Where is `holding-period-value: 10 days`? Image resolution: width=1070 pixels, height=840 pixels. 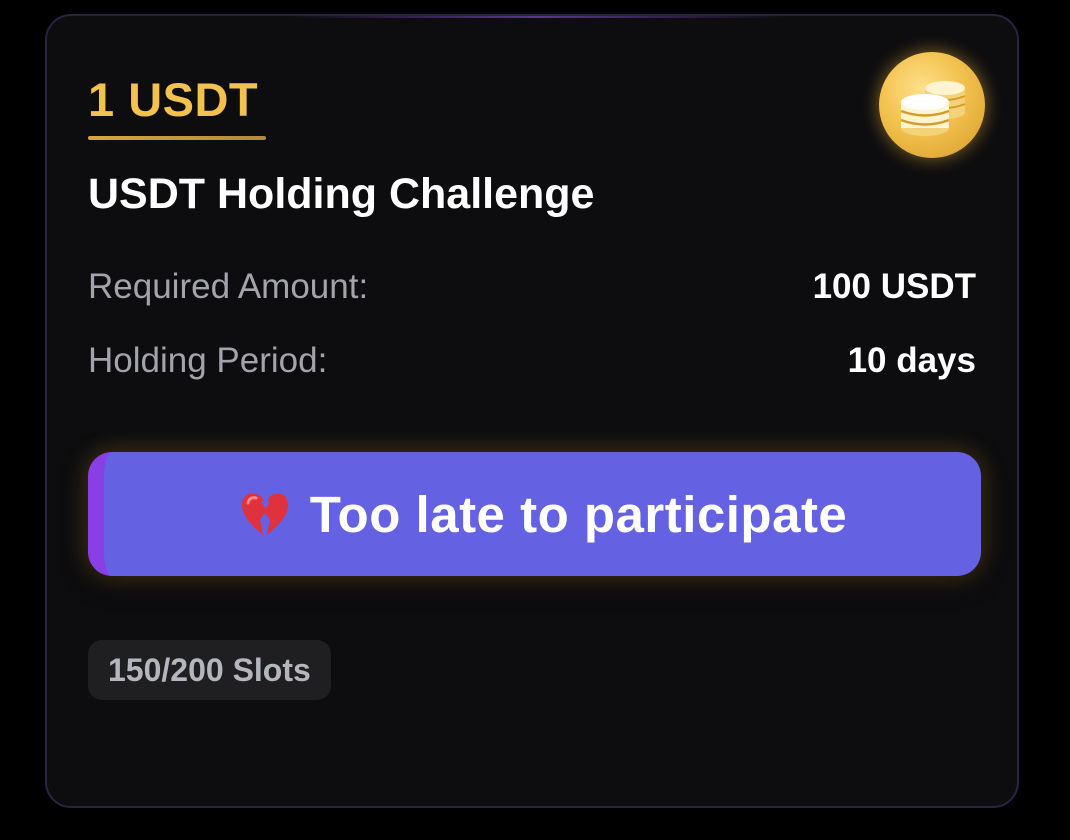 holding-period-value: 10 days is located at coordinates (911, 360).